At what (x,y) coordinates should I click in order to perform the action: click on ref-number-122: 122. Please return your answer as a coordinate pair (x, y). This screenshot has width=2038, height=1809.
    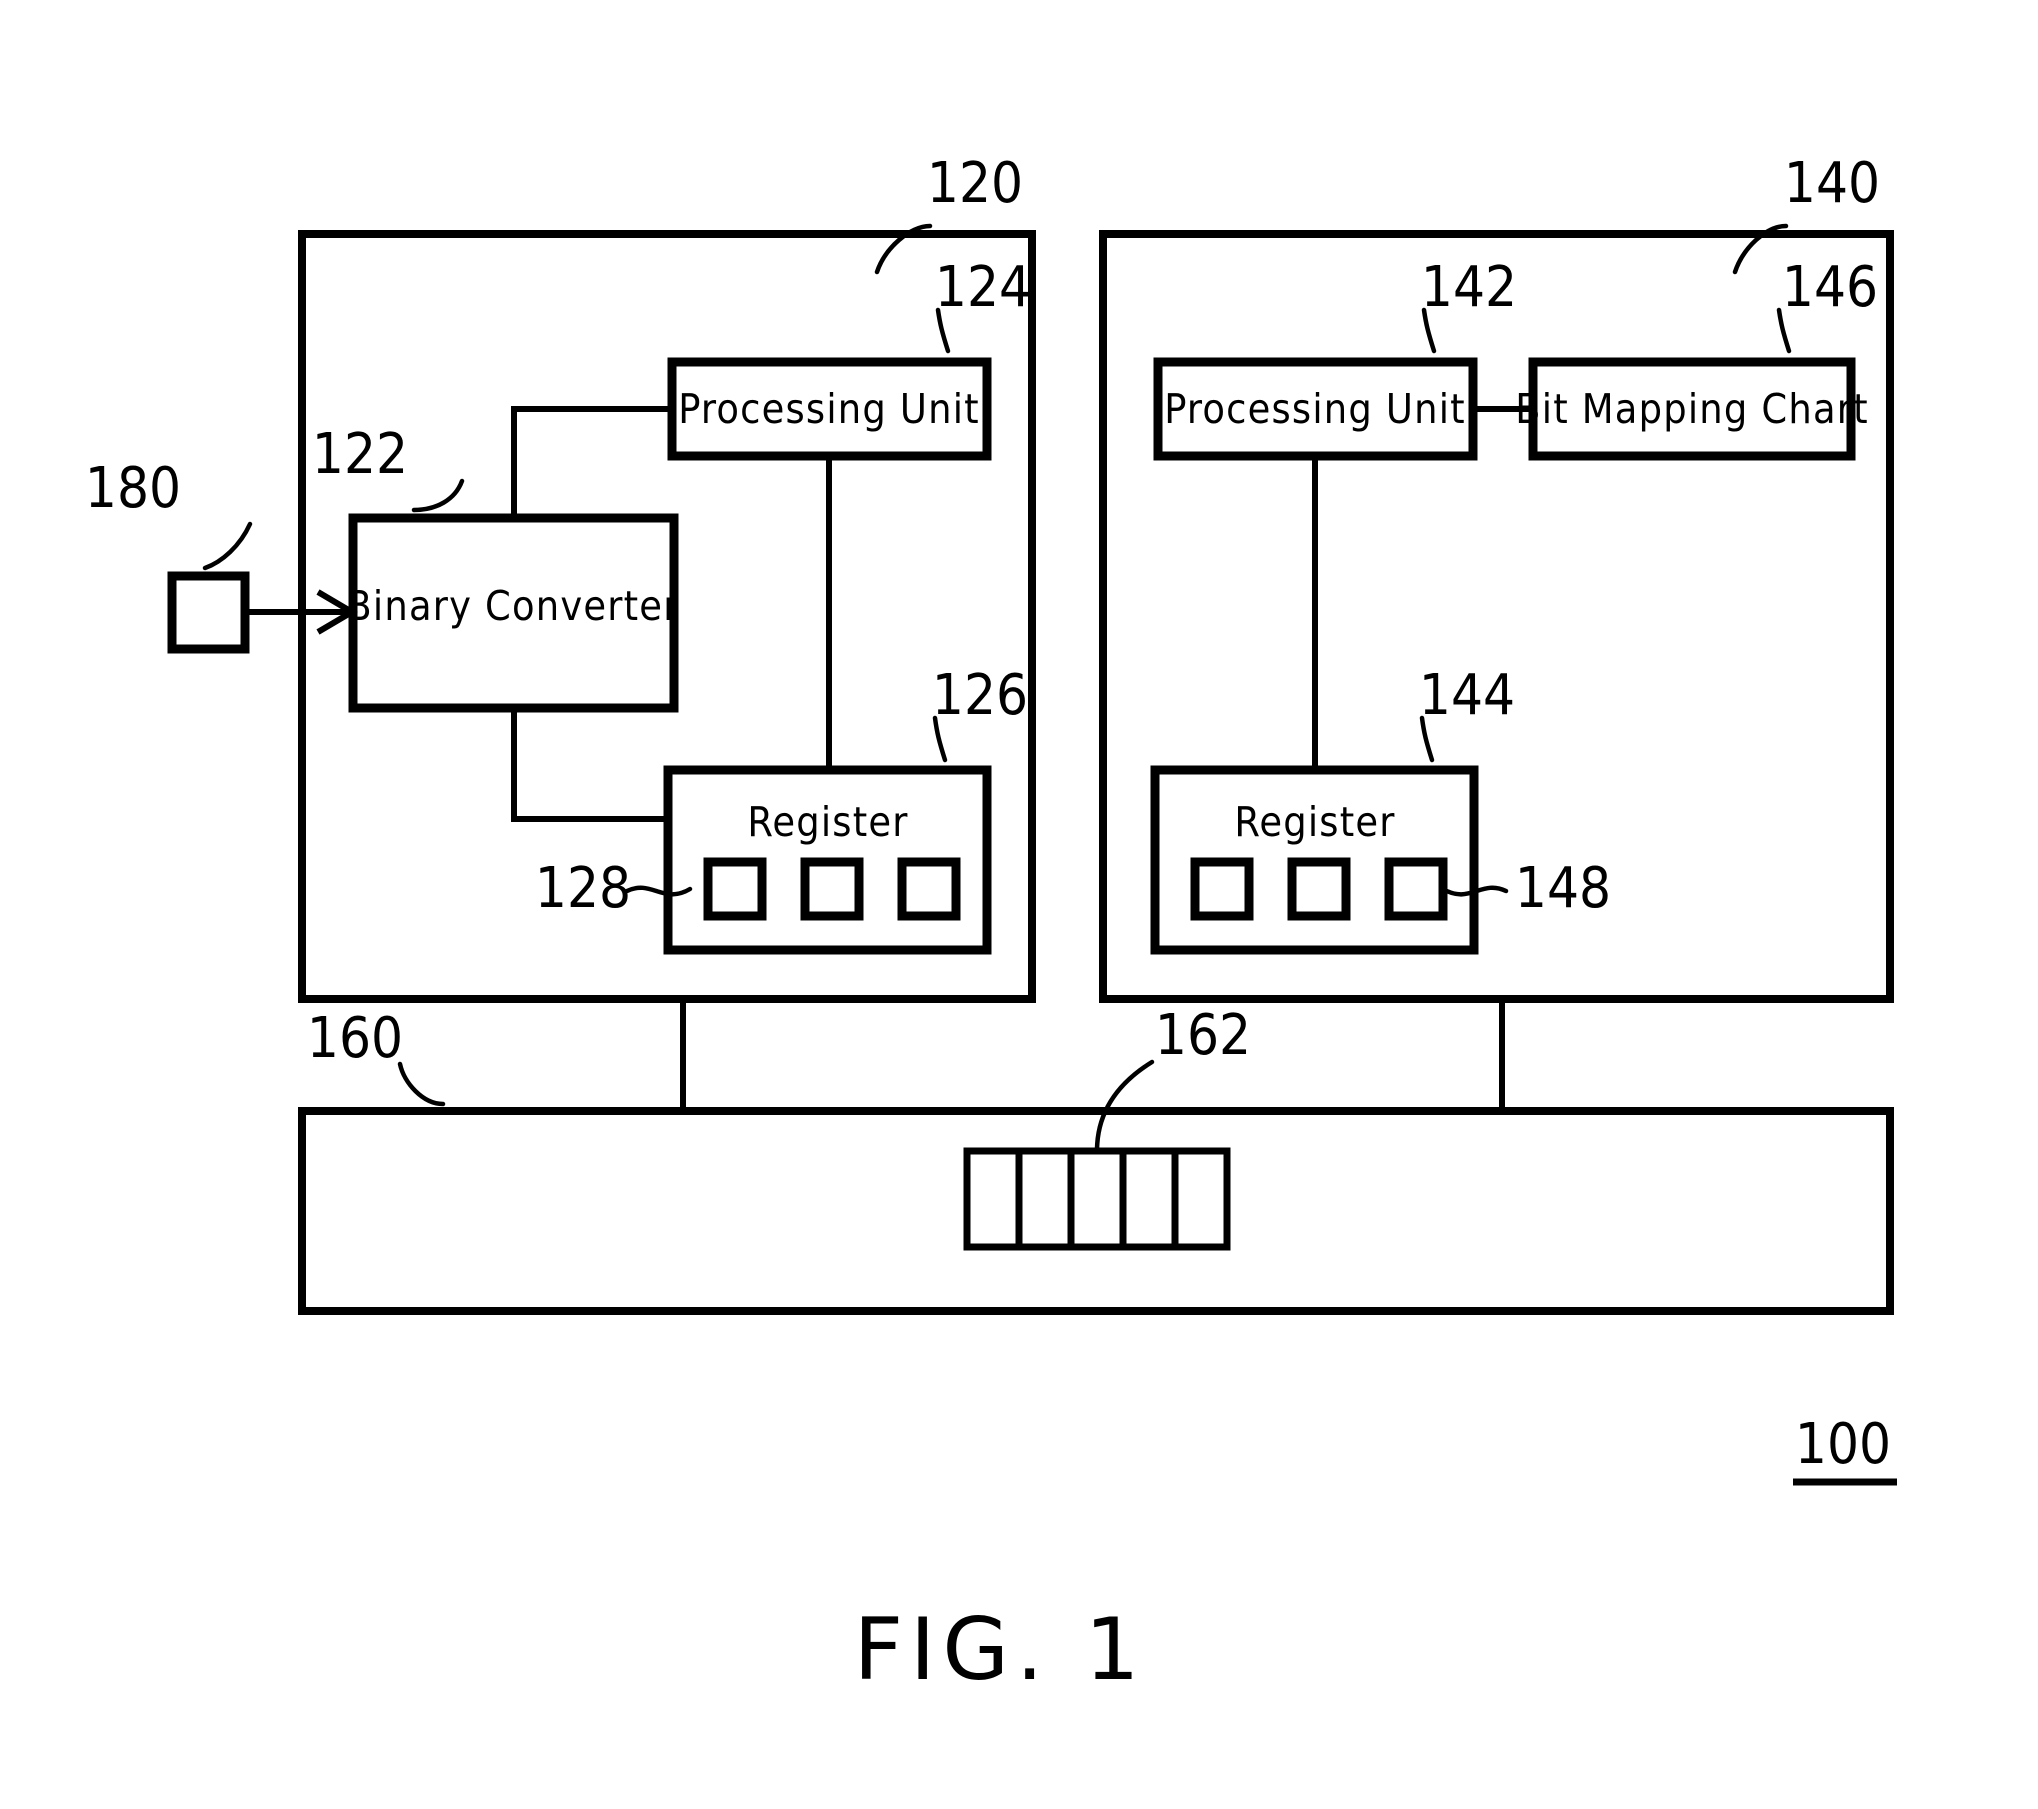
    Looking at the image, I should click on (360, 454).